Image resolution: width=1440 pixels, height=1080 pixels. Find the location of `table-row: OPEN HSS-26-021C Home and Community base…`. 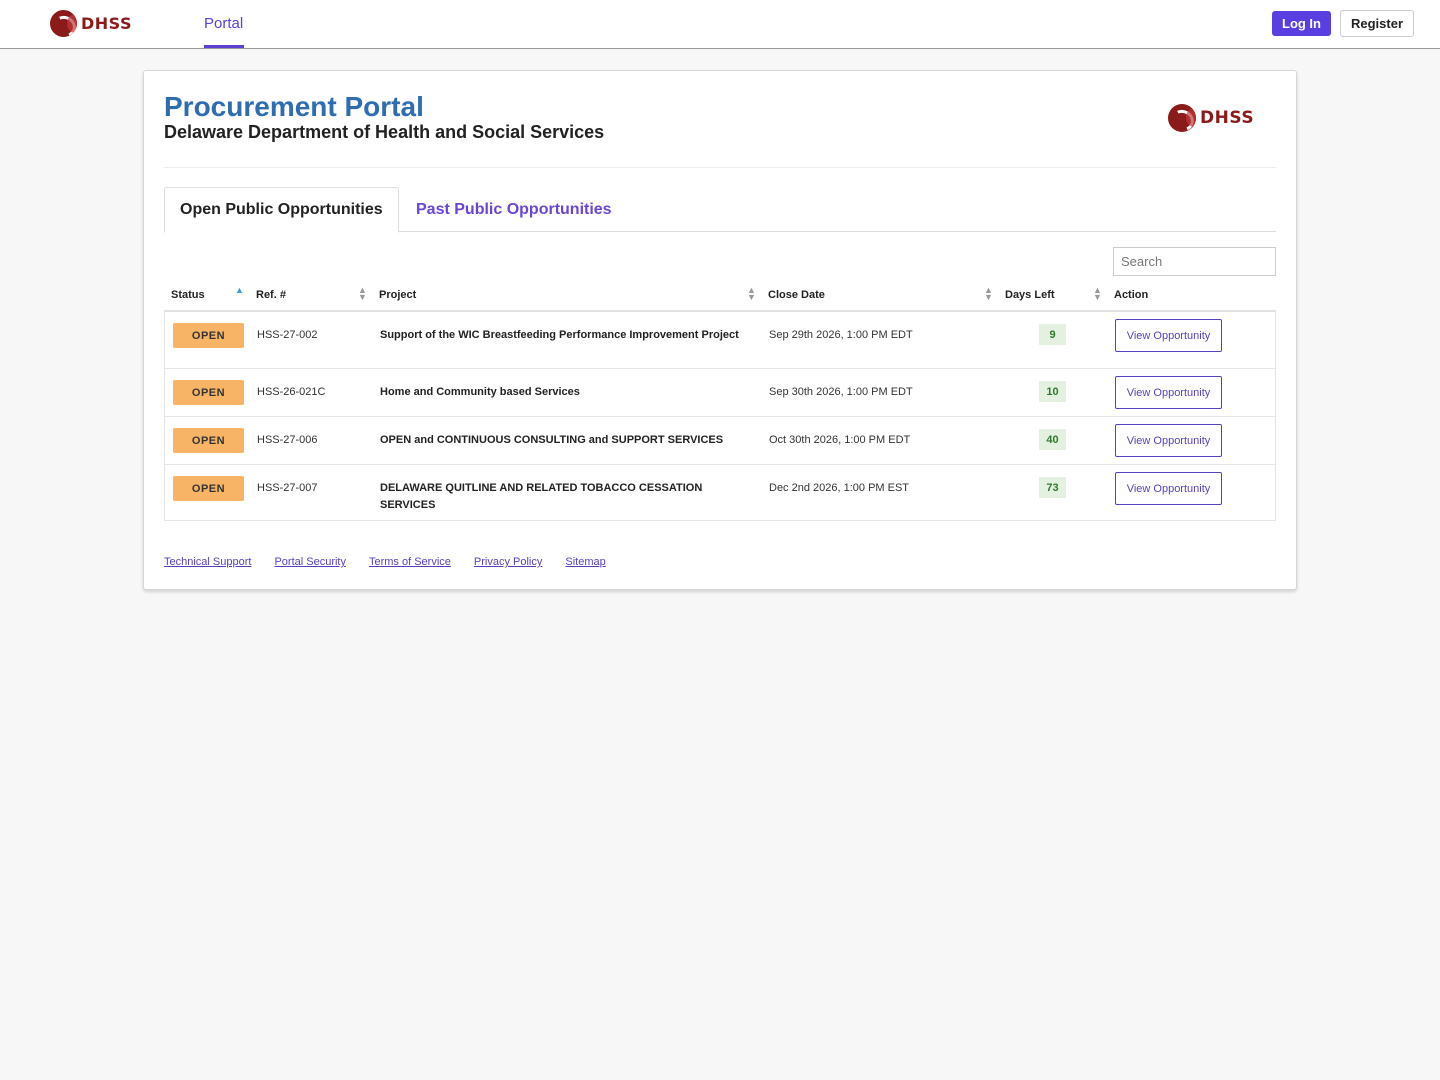

table-row: OPEN HSS-26-021C Home and Community base… is located at coordinates (720, 392).